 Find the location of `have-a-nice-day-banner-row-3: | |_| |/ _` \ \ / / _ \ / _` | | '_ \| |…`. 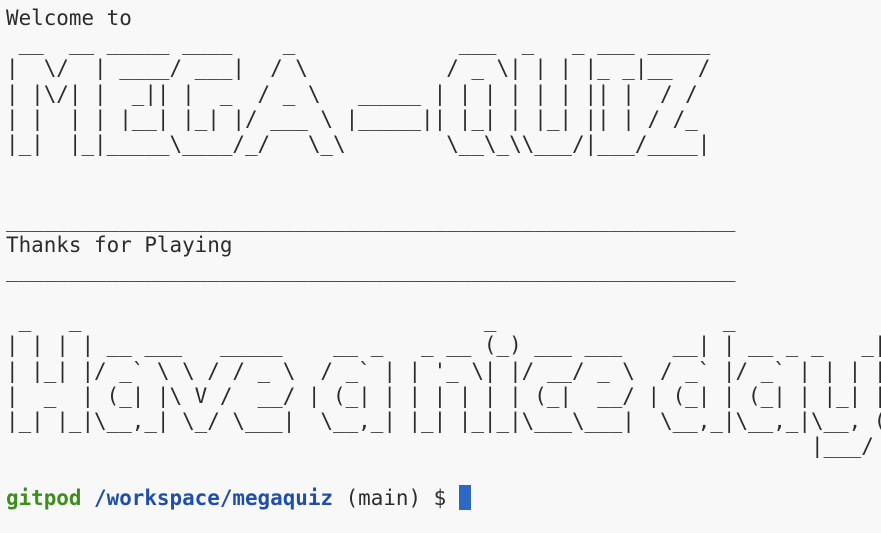

have-a-nice-day-banner-row-3: | |_| |/ _` \ \ / / _ \ / _` | | '_ \| |… is located at coordinates (443, 370).